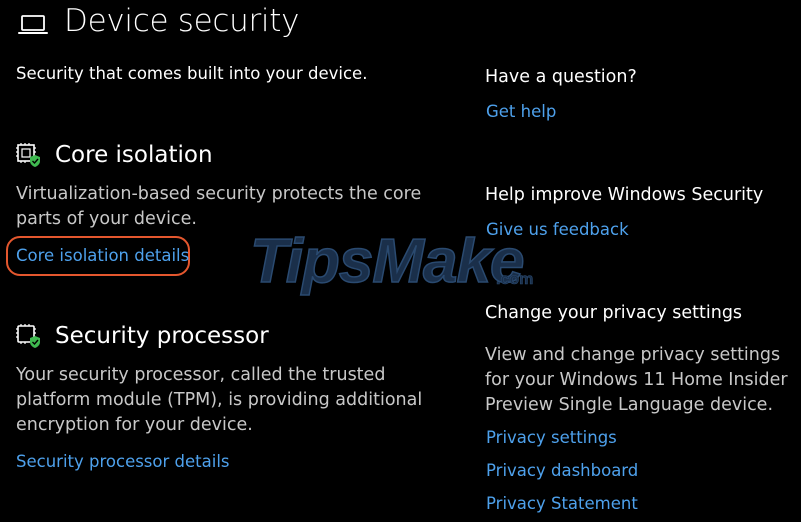 This screenshot has width=801, height=522. Describe the element at coordinates (514, 279) in the screenshot. I see `svg-text: .com` at that location.